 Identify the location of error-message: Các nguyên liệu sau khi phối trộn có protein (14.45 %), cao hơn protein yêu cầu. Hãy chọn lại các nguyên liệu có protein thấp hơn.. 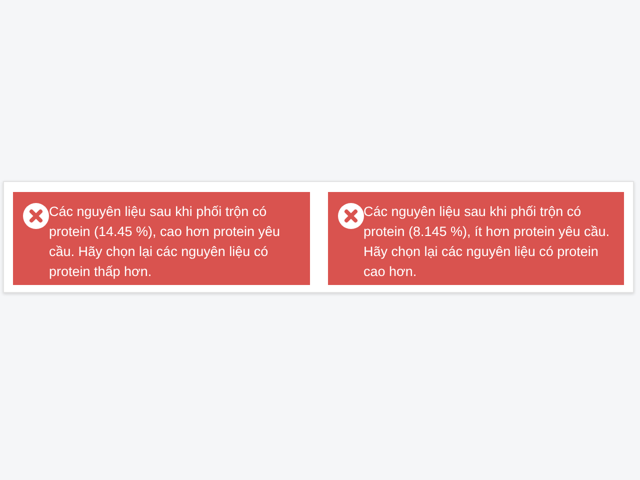
(165, 242).